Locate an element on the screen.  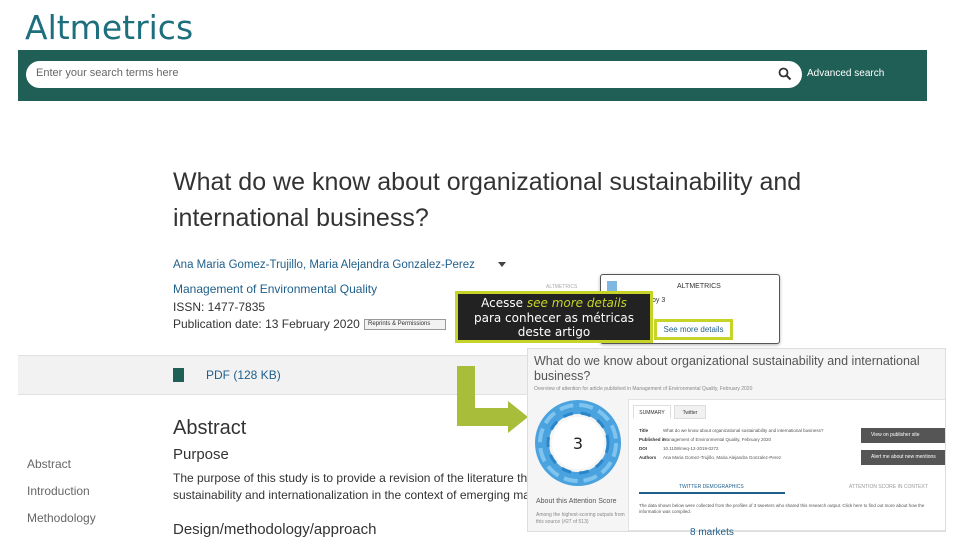
side-nav-item-introduction: Introduction is located at coordinates (61, 497).